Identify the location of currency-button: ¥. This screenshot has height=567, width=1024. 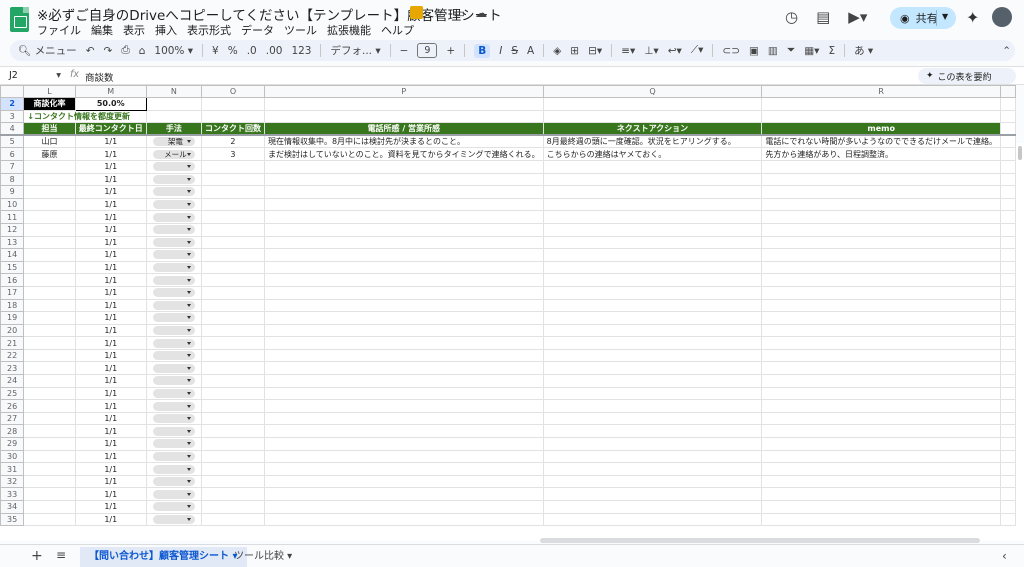
(215, 51).